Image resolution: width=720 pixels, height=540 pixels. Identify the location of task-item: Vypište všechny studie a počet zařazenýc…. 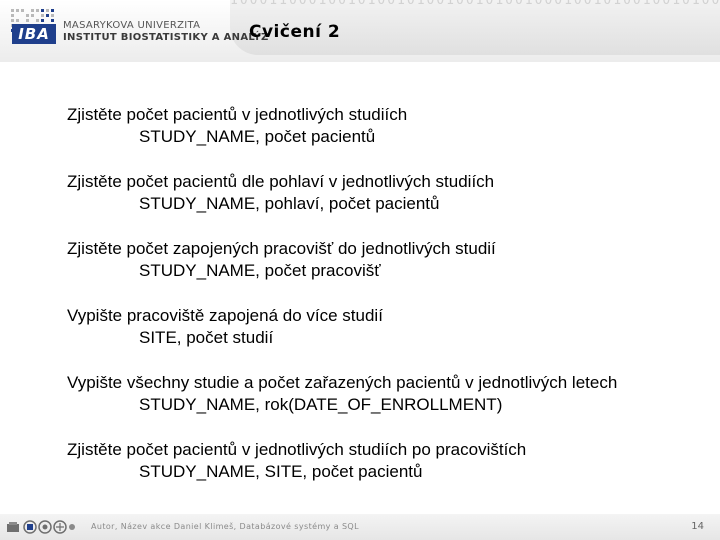
(387, 405).